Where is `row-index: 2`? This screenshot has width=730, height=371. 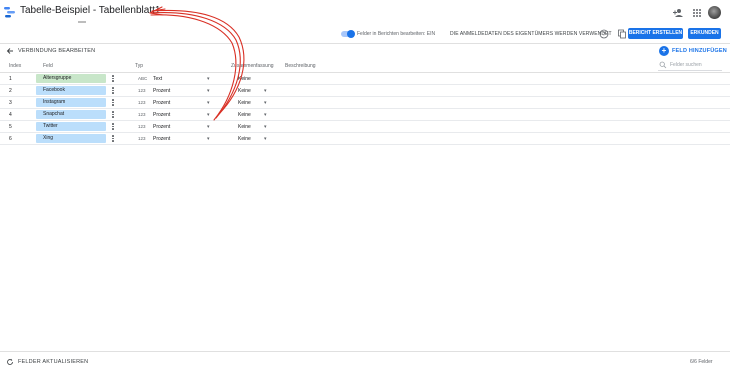
row-index: 2 is located at coordinates (10, 91).